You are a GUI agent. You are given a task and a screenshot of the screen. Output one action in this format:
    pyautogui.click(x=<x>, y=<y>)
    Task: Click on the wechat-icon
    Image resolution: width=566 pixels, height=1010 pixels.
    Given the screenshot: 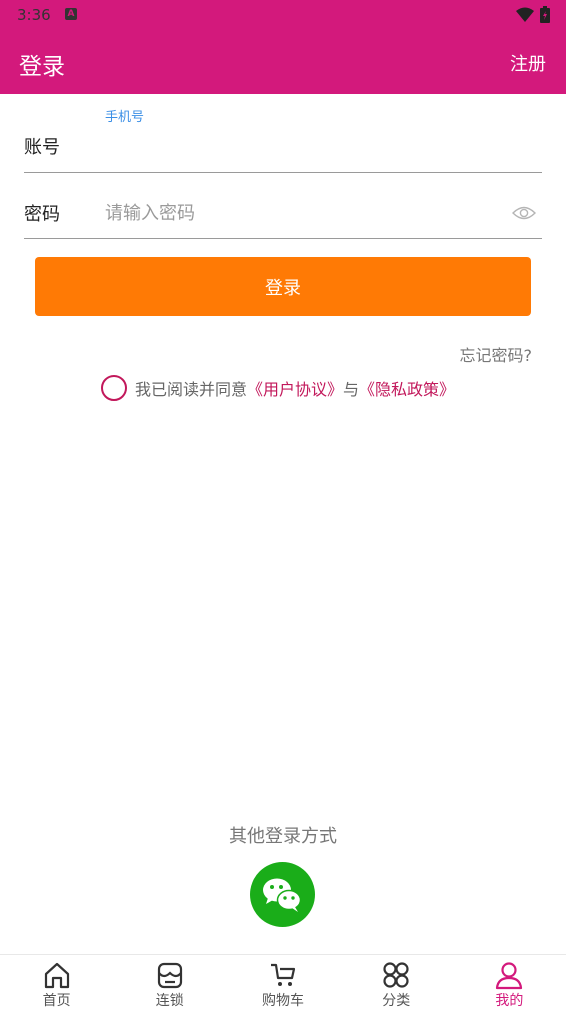 What is the action you would take?
    pyautogui.click(x=282, y=895)
    